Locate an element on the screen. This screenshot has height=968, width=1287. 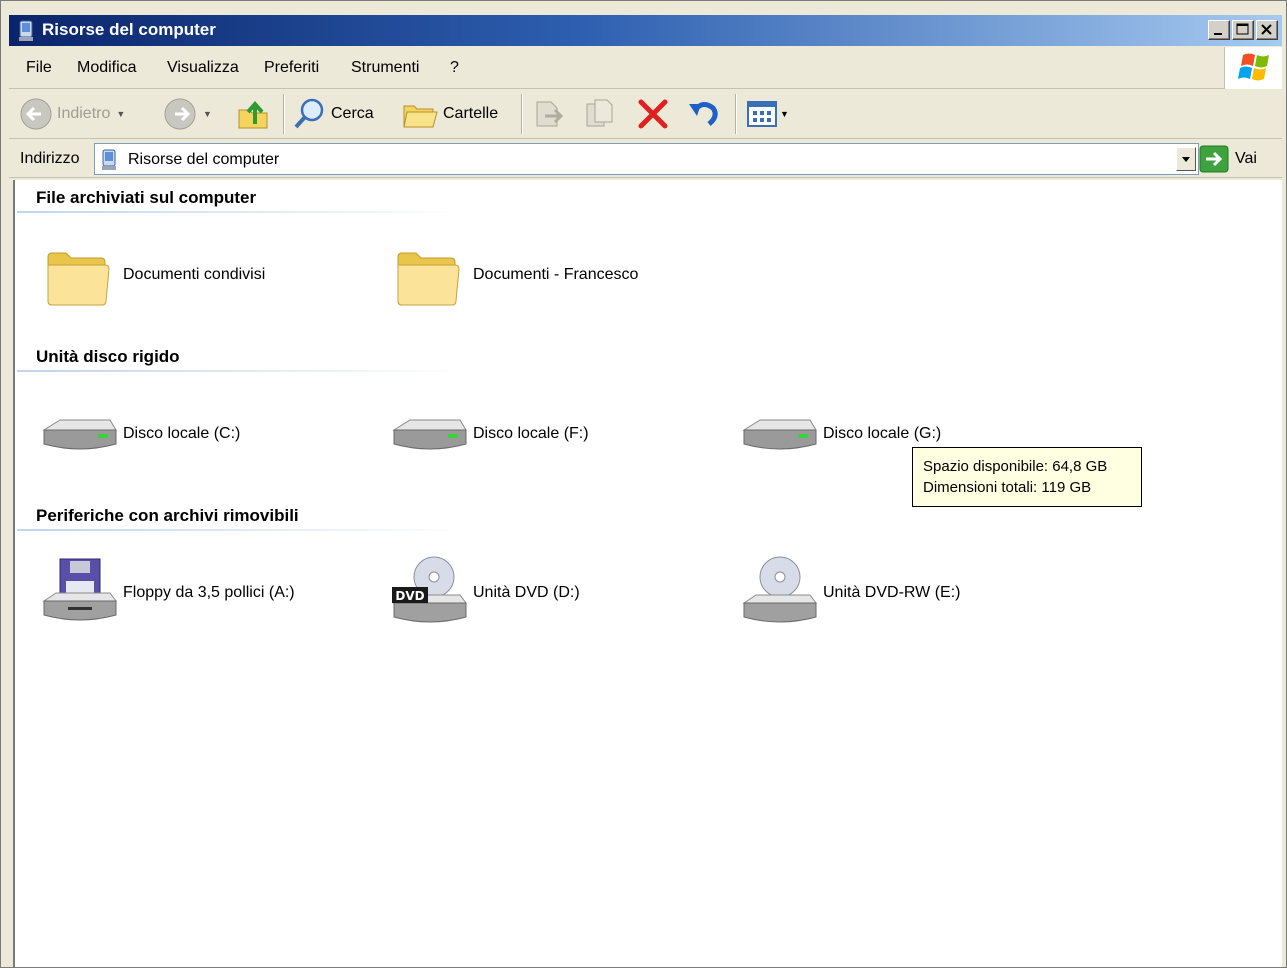
item-documenti-condivisi: Documenti condivisi is located at coordinates (152, 275).